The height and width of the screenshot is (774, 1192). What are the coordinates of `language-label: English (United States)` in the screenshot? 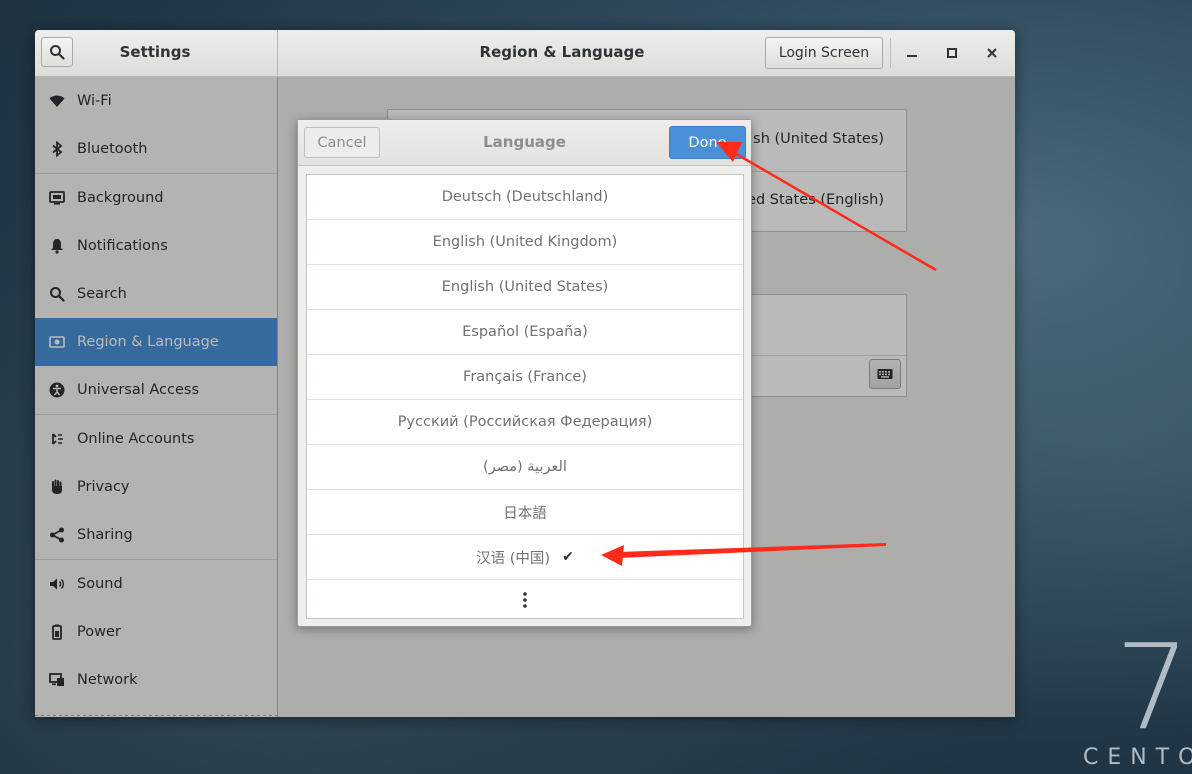 It's located at (525, 287).